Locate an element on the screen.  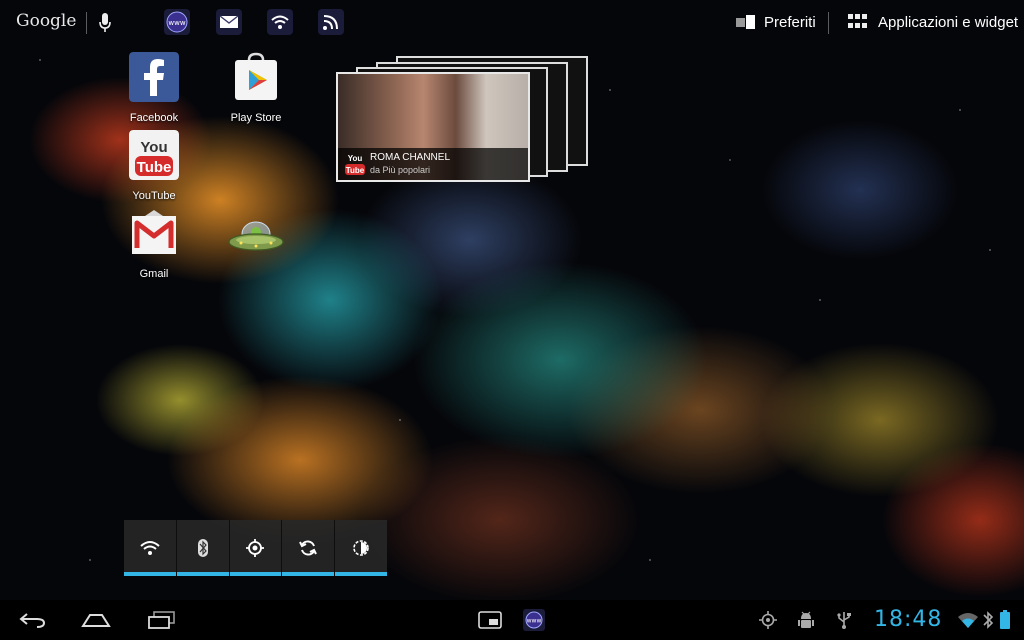
usb-icon is located at coordinates (844, 620).